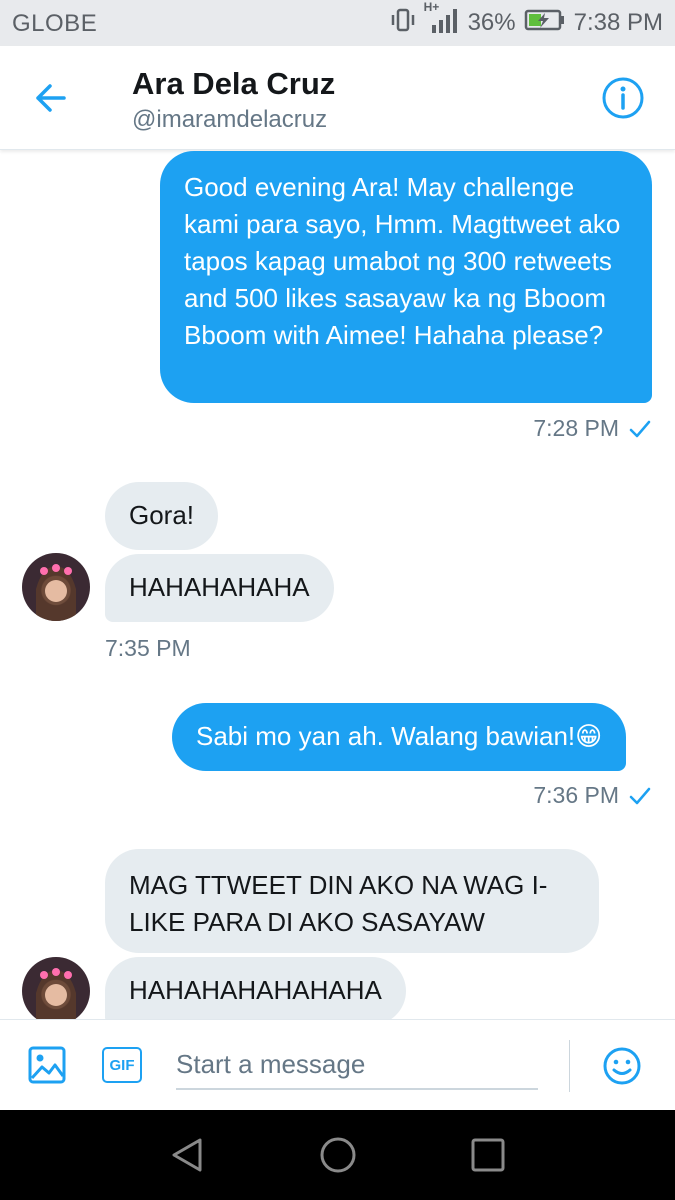 This screenshot has height=1200, width=675. What do you see at coordinates (442, 20) in the screenshot?
I see `signal-icon: H+` at bounding box center [442, 20].